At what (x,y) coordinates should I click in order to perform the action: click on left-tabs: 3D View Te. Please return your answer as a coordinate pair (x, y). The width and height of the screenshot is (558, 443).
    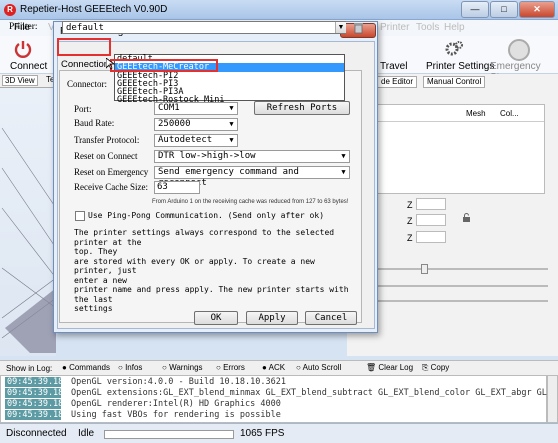
    Looking at the image, I should click on (30, 81).